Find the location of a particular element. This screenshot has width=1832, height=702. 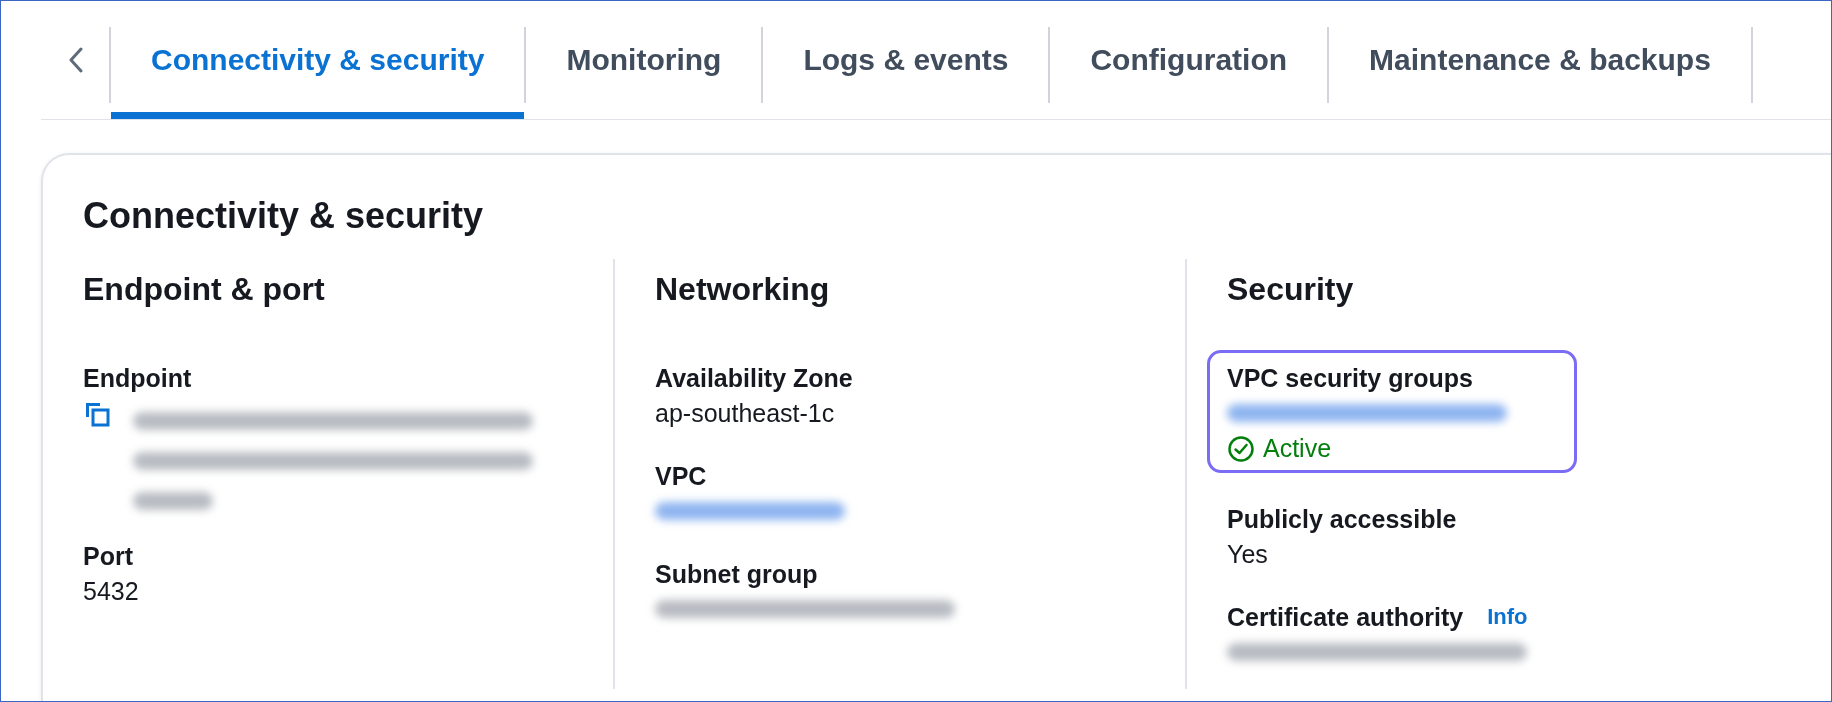

tab: Logs & events is located at coordinates (906, 60).